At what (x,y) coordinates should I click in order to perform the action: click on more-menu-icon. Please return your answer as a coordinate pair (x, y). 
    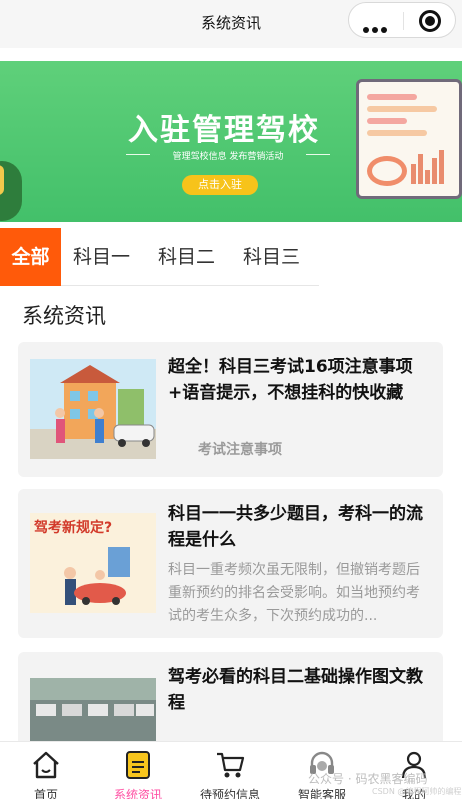
    Looking at the image, I should click on (377, 25).